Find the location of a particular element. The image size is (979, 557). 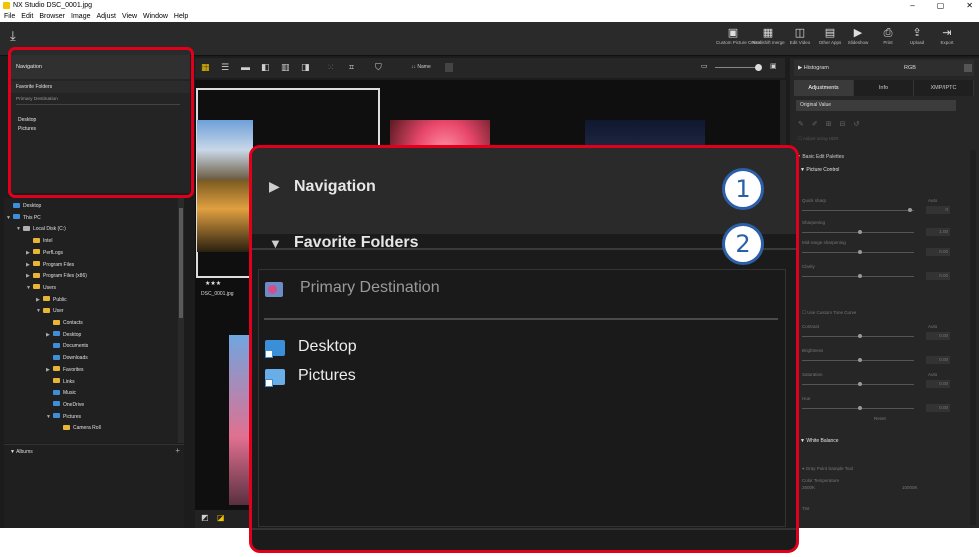

custom-tone-checkbox: ☐ Use Custom Tone Curve is located at coordinates (829, 313).